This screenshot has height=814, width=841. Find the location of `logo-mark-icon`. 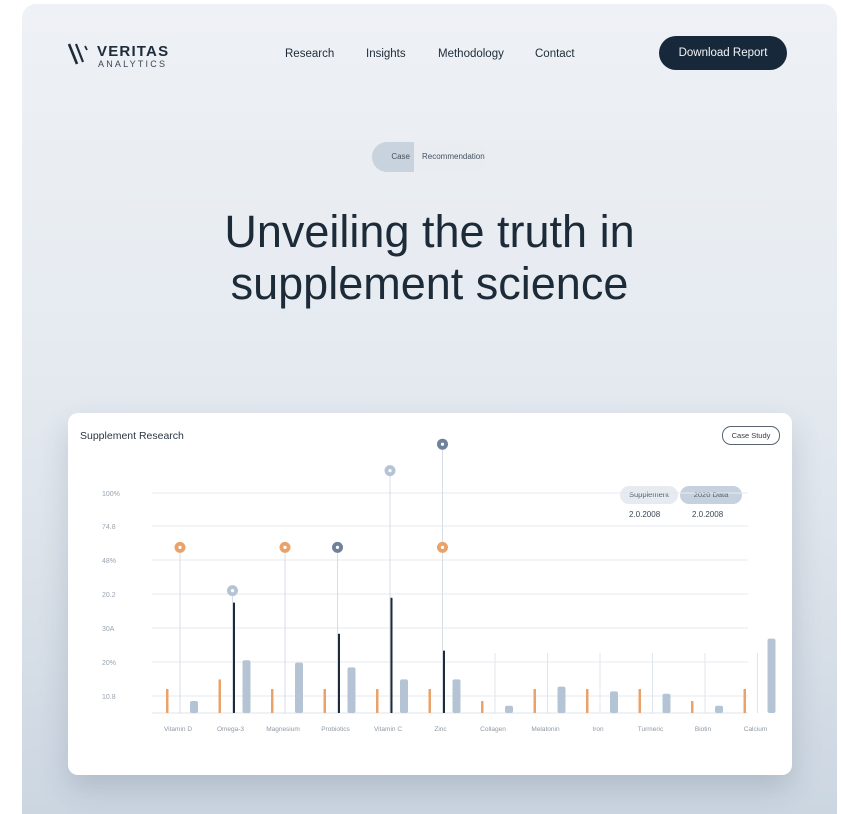

logo-mark-icon is located at coordinates (77, 54).